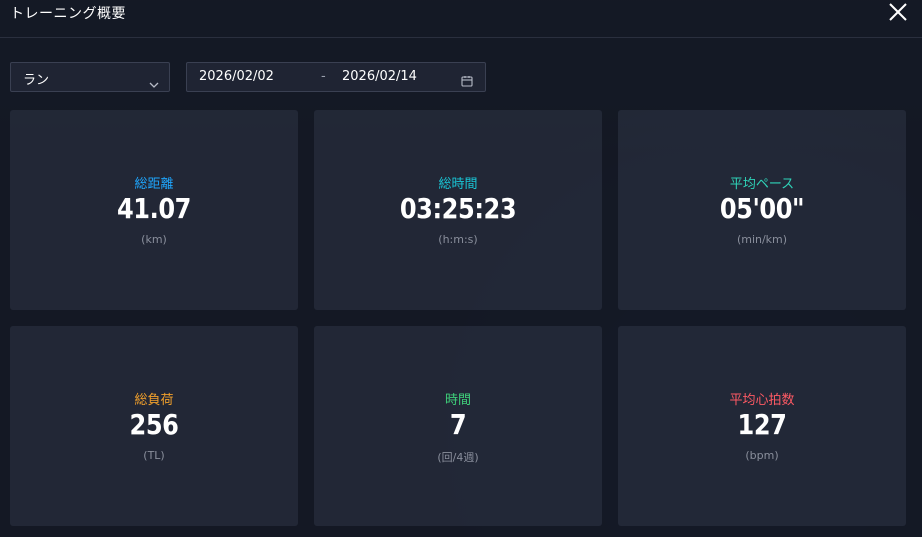  I want to click on card-value: 7, so click(458, 424).